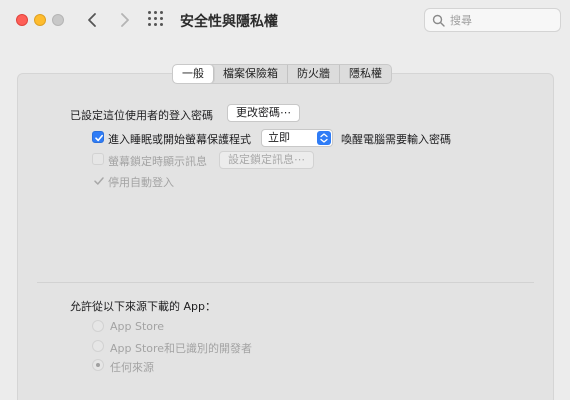 This screenshot has width=570, height=400. What do you see at coordinates (179, 139) in the screenshot?
I see `require-password-label: 進入睡眠或開始螢幕保護程式` at bounding box center [179, 139].